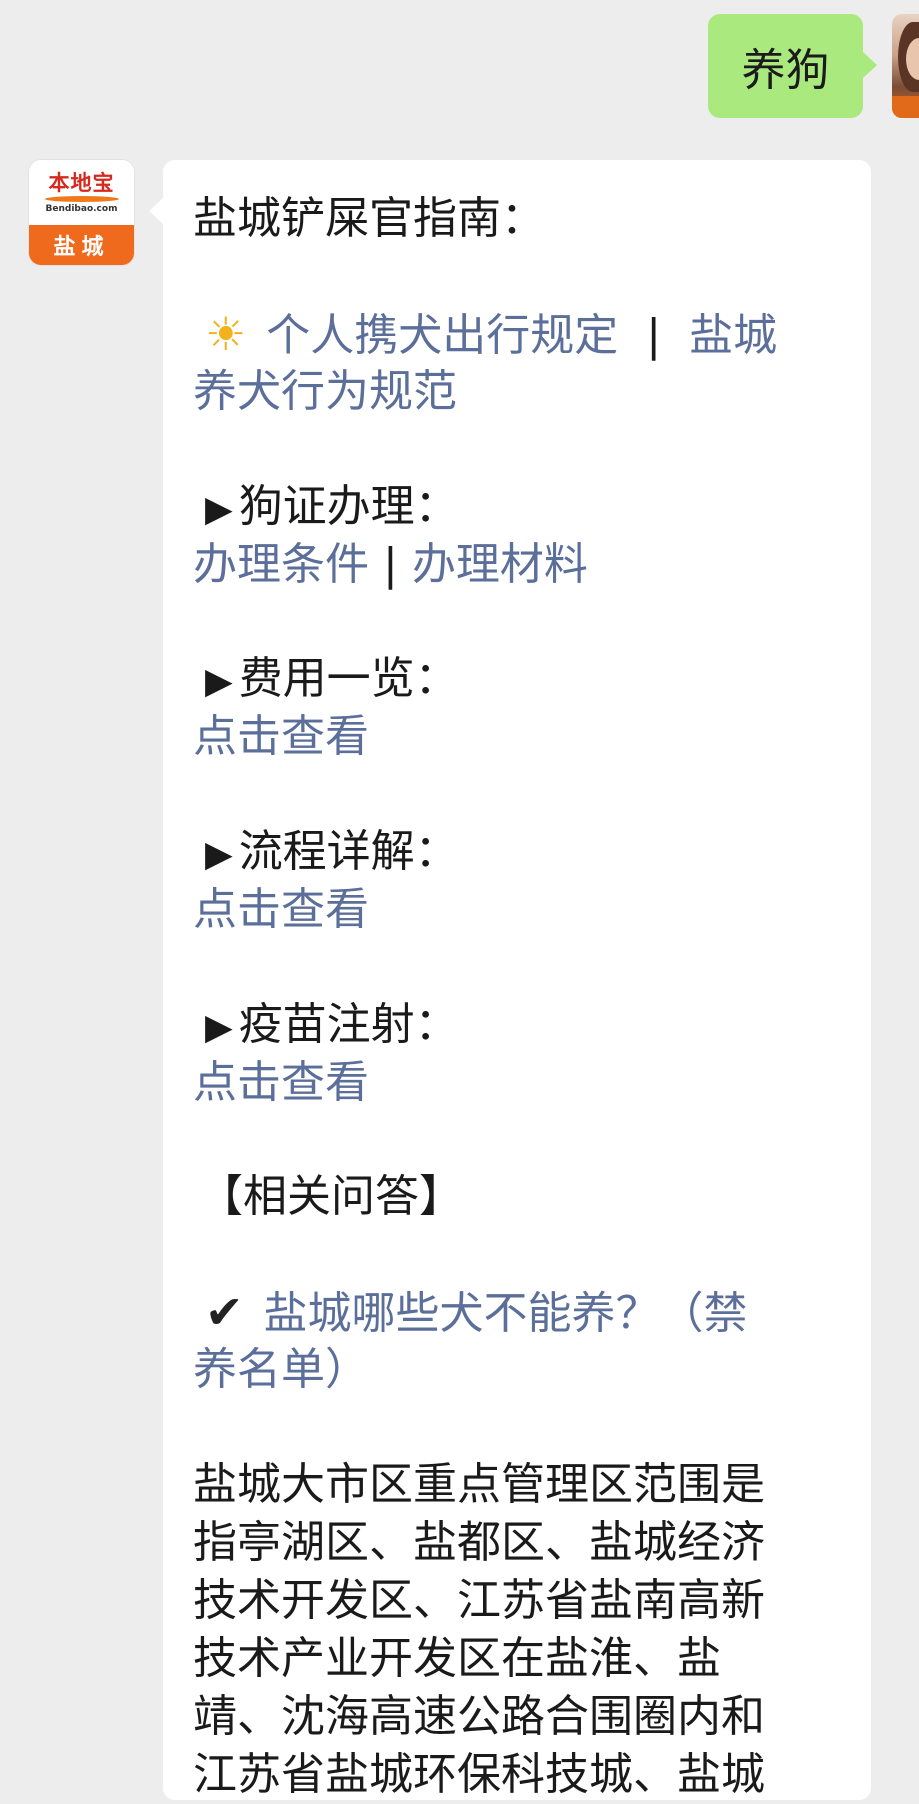 This screenshot has height=1804, width=919. I want to click on qa-link-line: ✔ 盐城哪些犬不能养？（禁, so click(470, 1313).